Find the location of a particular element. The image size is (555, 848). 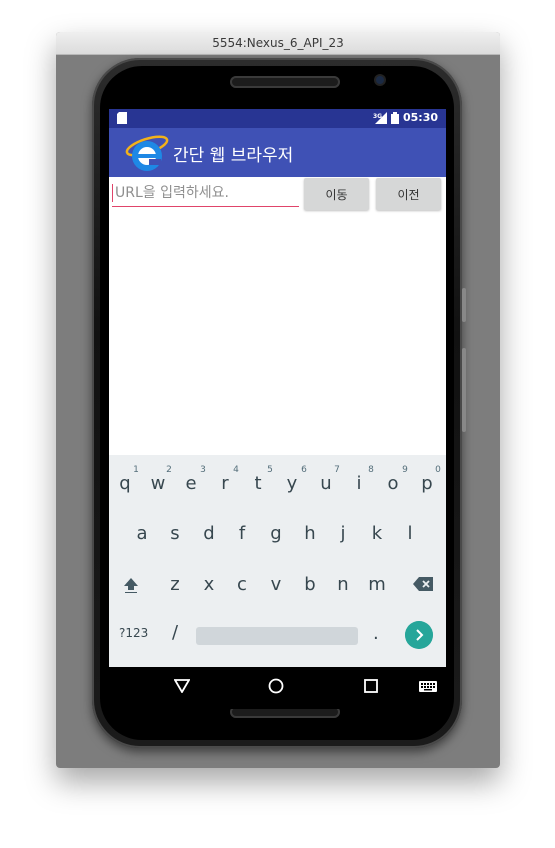

key-h: h is located at coordinates (310, 533).